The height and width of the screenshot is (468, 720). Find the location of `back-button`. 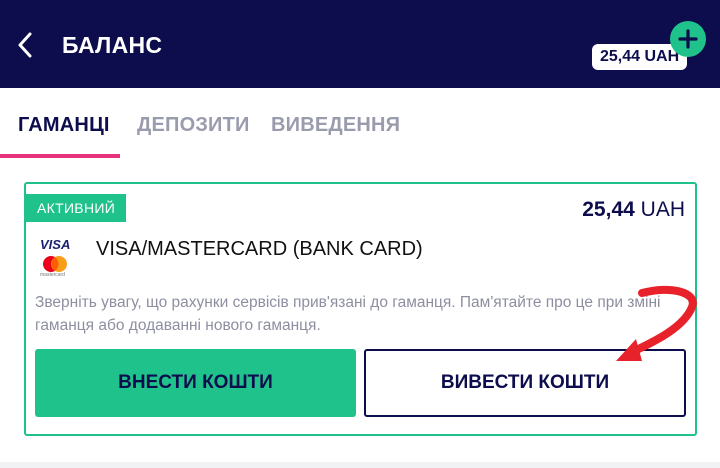

back-button is located at coordinates (25, 45).